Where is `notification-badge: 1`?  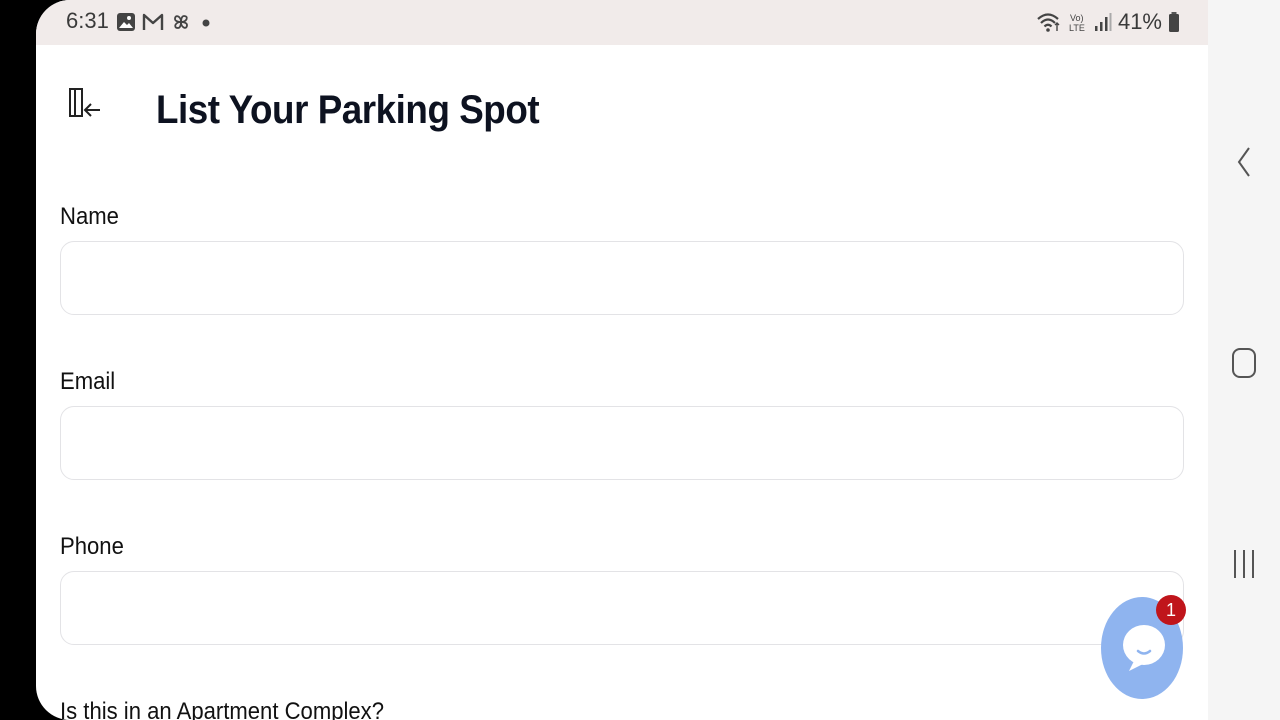
notification-badge: 1 is located at coordinates (1171, 610).